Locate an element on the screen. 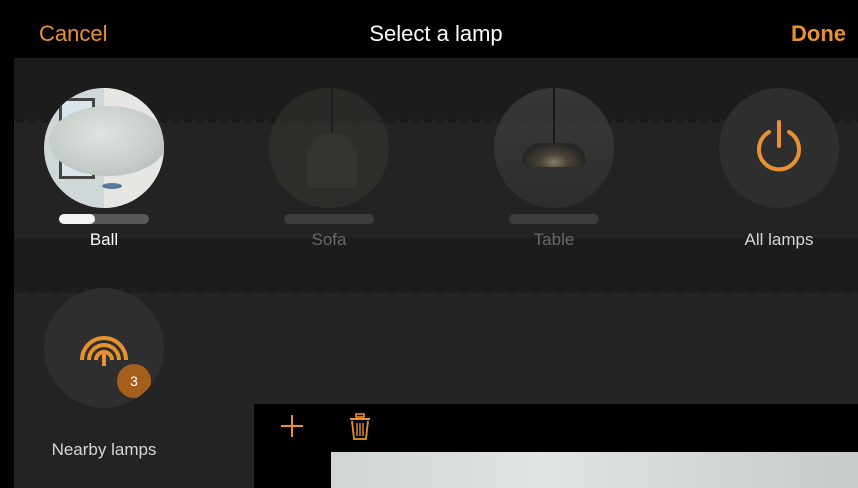 The width and height of the screenshot is (858, 488). power-icon is located at coordinates (779, 146).